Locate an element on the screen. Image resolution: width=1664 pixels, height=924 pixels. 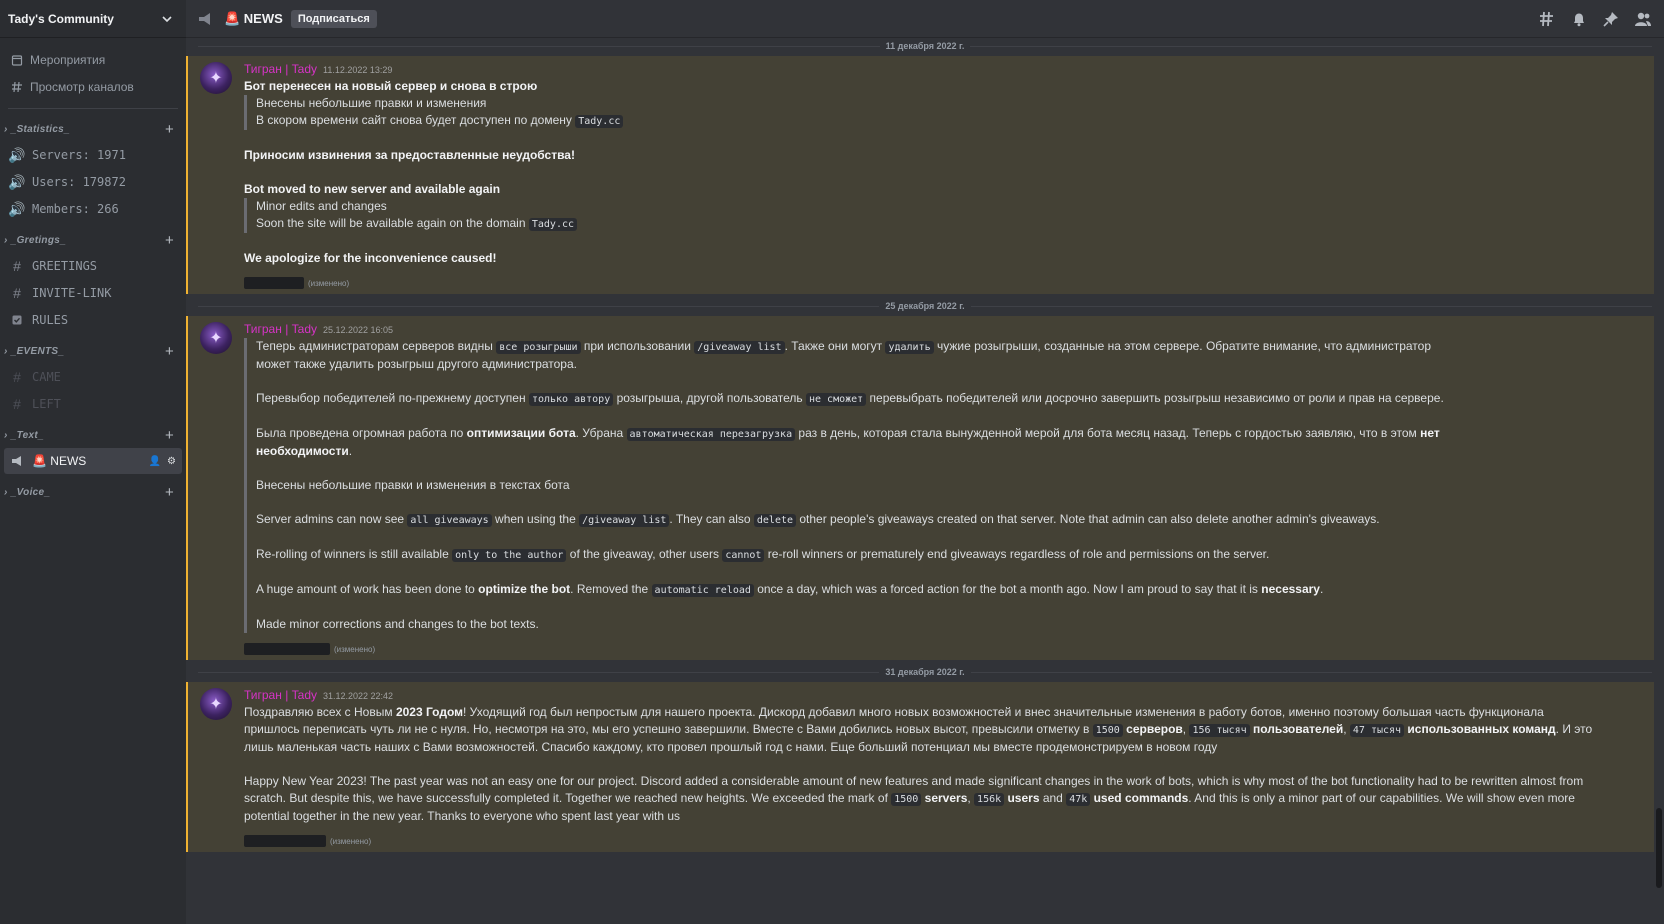
channel-came: # CAME is located at coordinates (93, 377).